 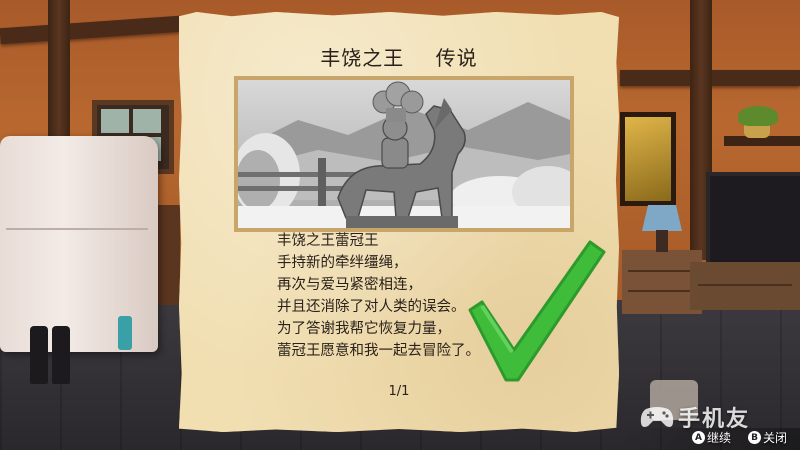 What do you see at coordinates (657, 417) in the screenshot?
I see `gamepad-icon` at bounding box center [657, 417].